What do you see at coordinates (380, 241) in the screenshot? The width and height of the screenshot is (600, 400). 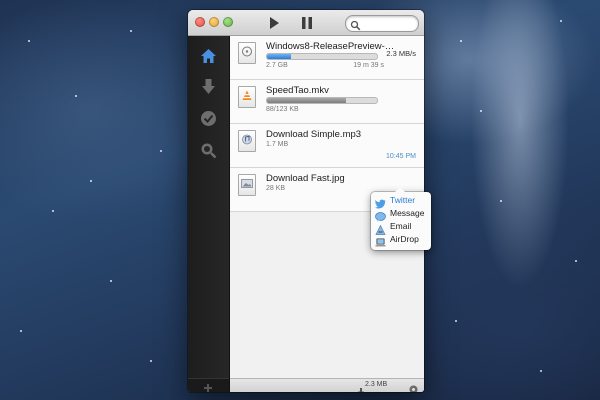 I see `airdrop-icon` at bounding box center [380, 241].